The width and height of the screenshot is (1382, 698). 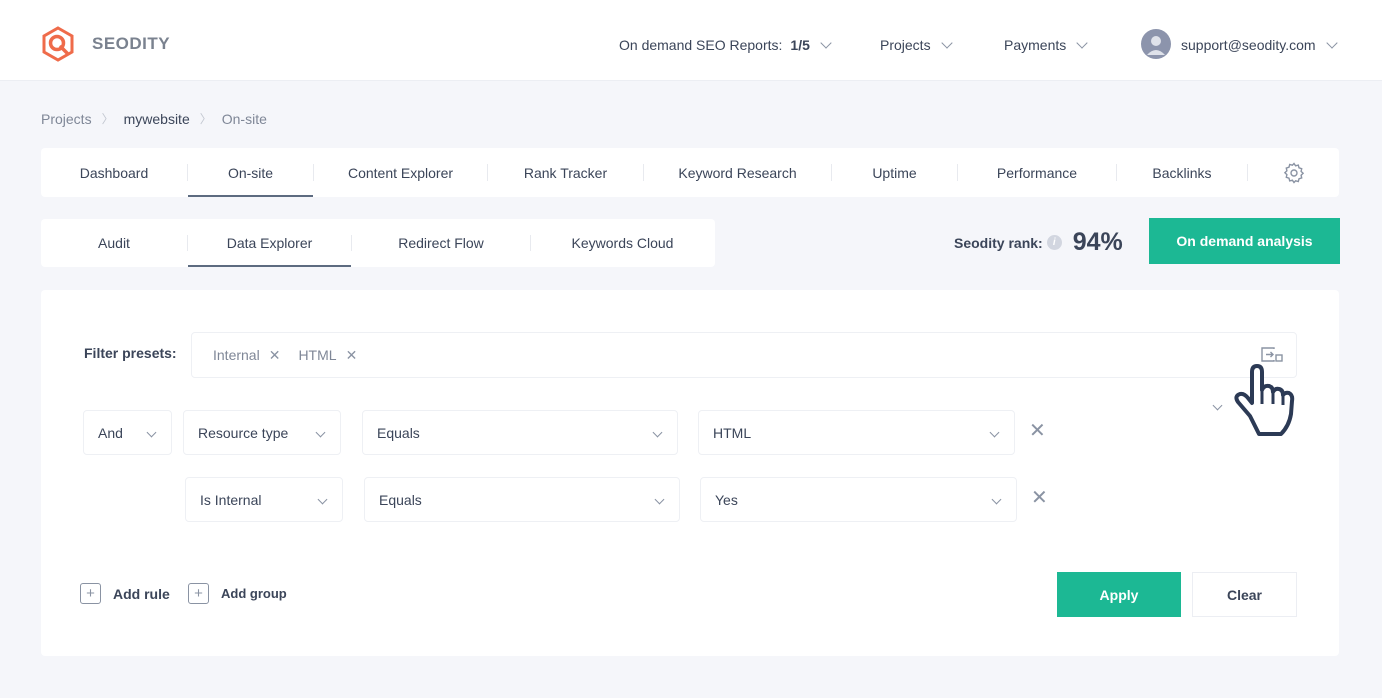 What do you see at coordinates (264, 499) in the screenshot?
I see `rule-field-select: Is Internal` at bounding box center [264, 499].